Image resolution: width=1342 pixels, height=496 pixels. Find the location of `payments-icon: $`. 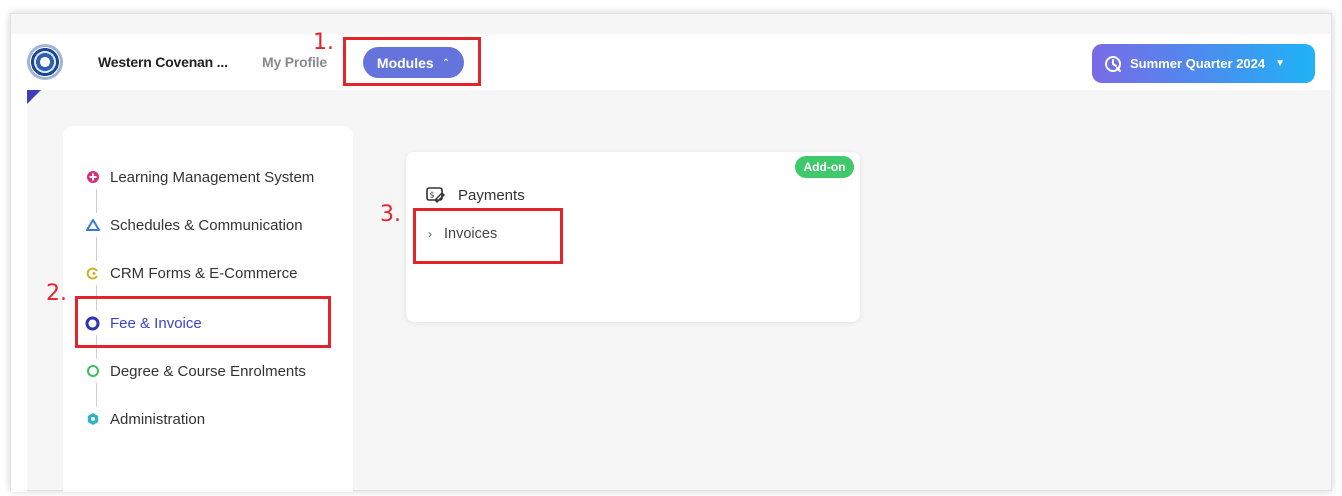

payments-icon: $ is located at coordinates (435, 195).